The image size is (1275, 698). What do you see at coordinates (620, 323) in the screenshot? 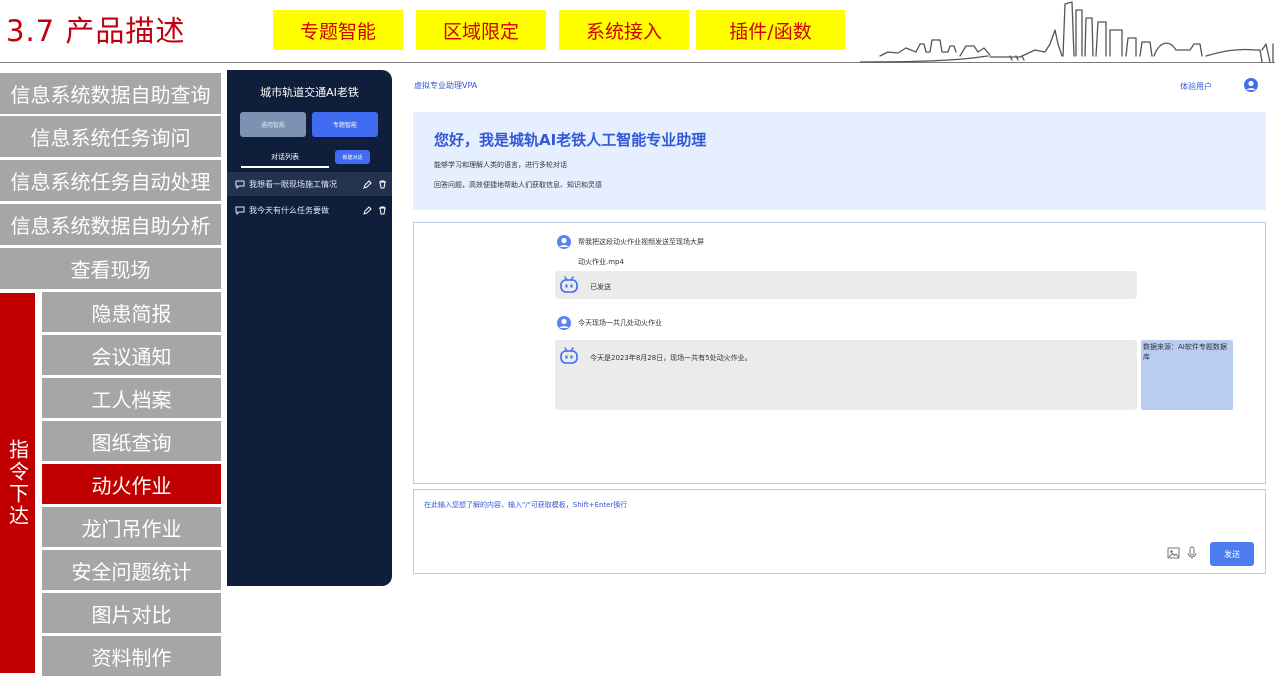
I see `user-question-2: 今天现场一共几处动火作业` at bounding box center [620, 323].